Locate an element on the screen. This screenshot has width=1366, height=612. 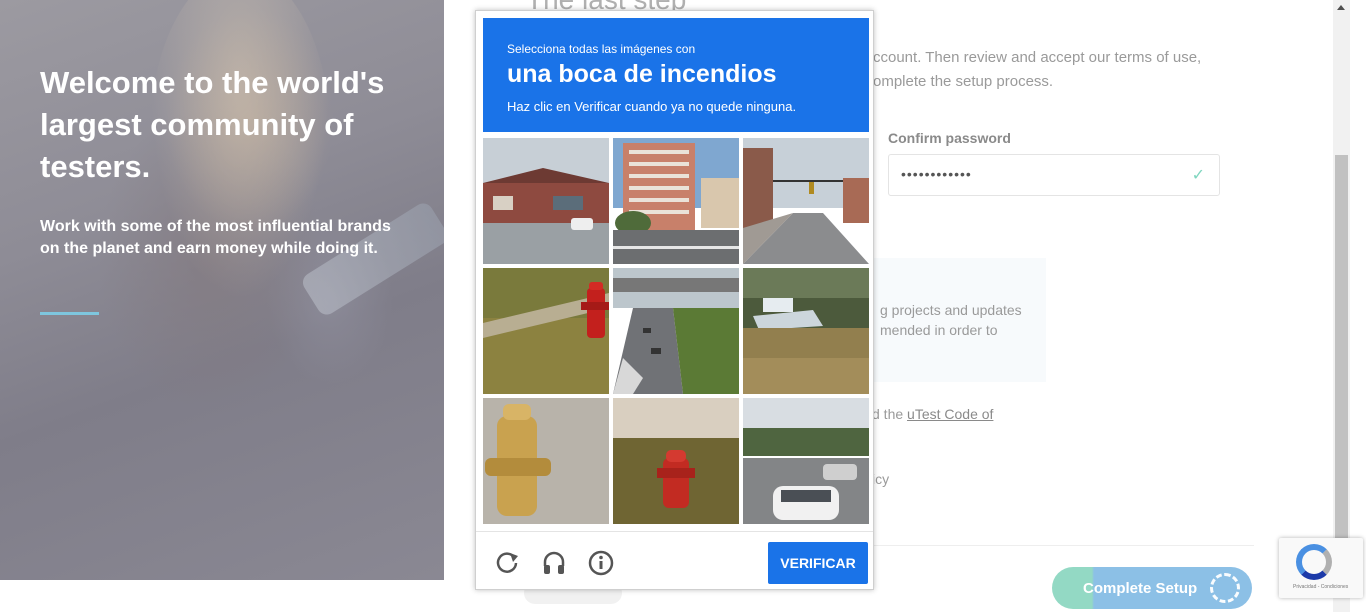
form-divider is located at coordinates (1064, 545).